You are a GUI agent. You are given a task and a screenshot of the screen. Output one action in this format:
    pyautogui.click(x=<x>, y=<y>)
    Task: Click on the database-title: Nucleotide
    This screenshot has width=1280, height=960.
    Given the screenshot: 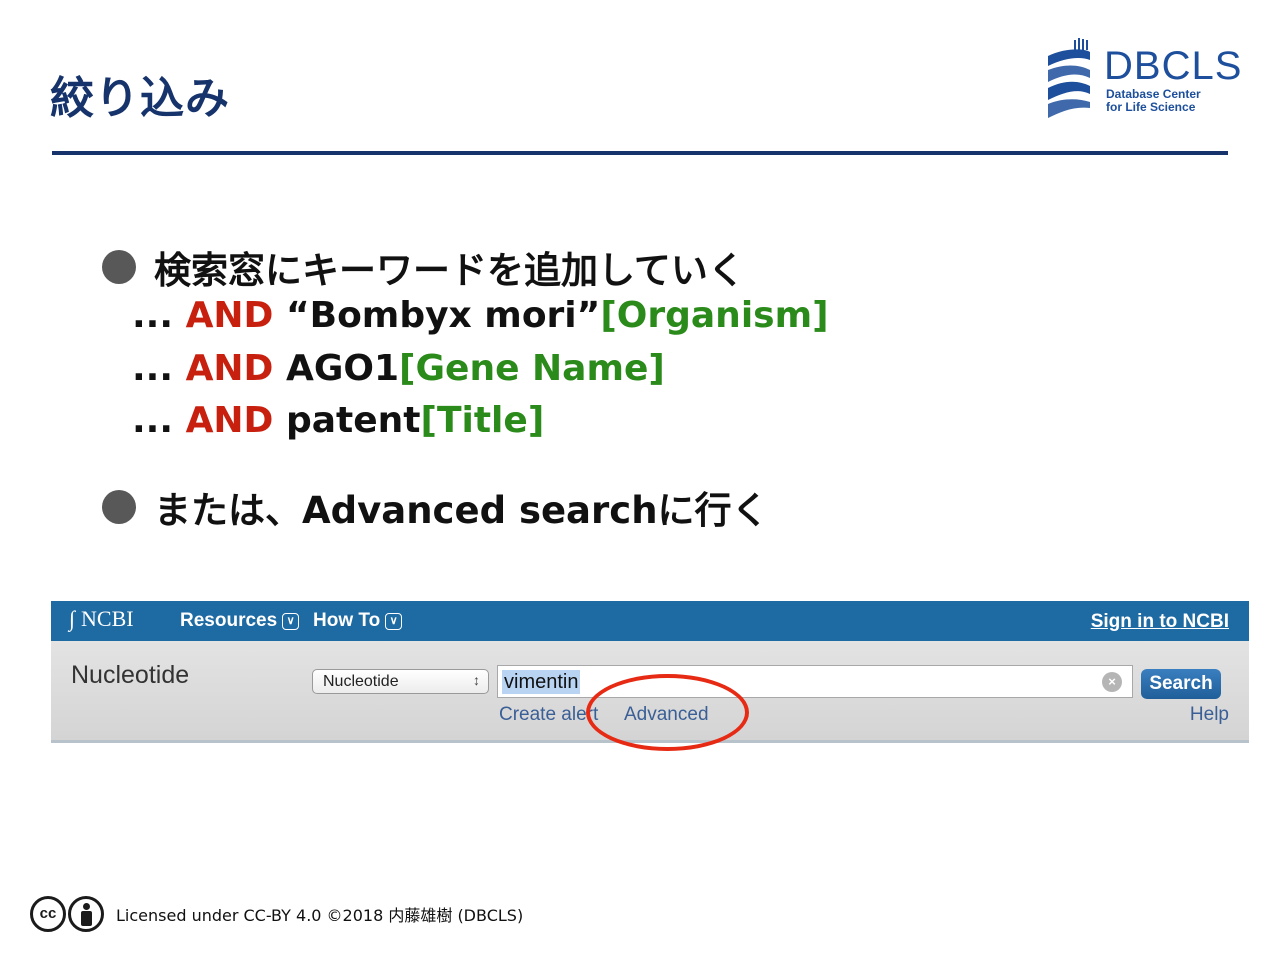 What is the action you would take?
    pyautogui.click(x=130, y=675)
    